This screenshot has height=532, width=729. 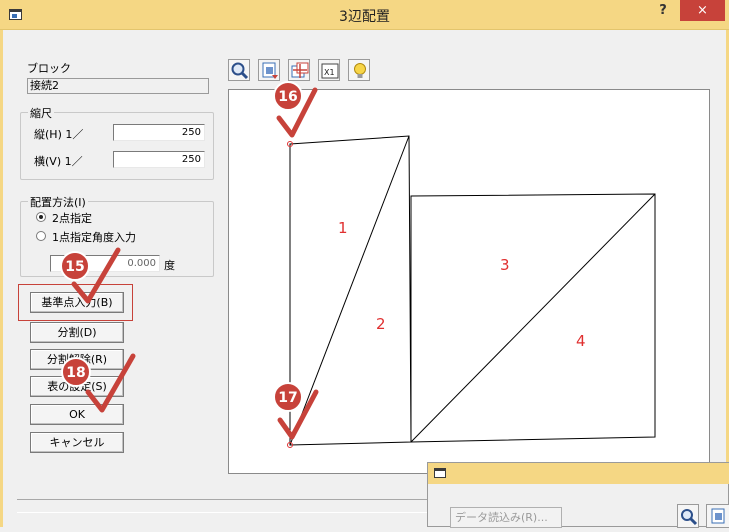 What do you see at coordinates (717, 516) in the screenshot?
I see `subwindow-zoom-all-icon` at bounding box center [717, 516].